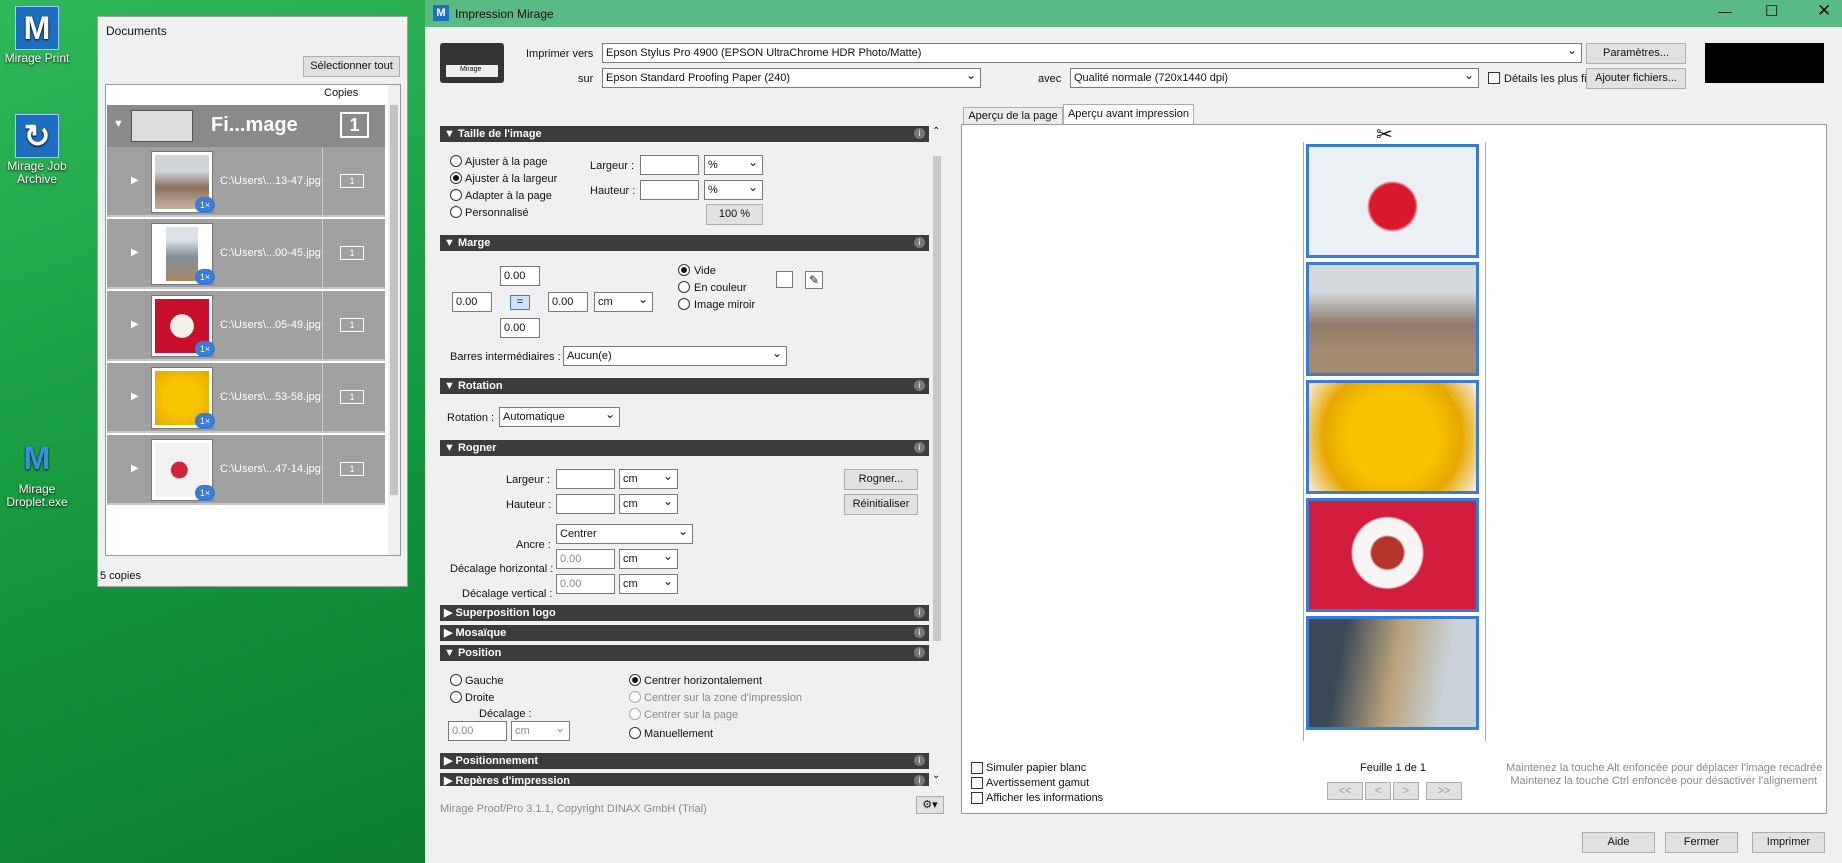 The width and height of the screenshot is (1842, 863). What do you see at coordinates (930, 805) in the screenshot?
I see `gear-icon: ⚙▾` at bounding box center [930, 805].